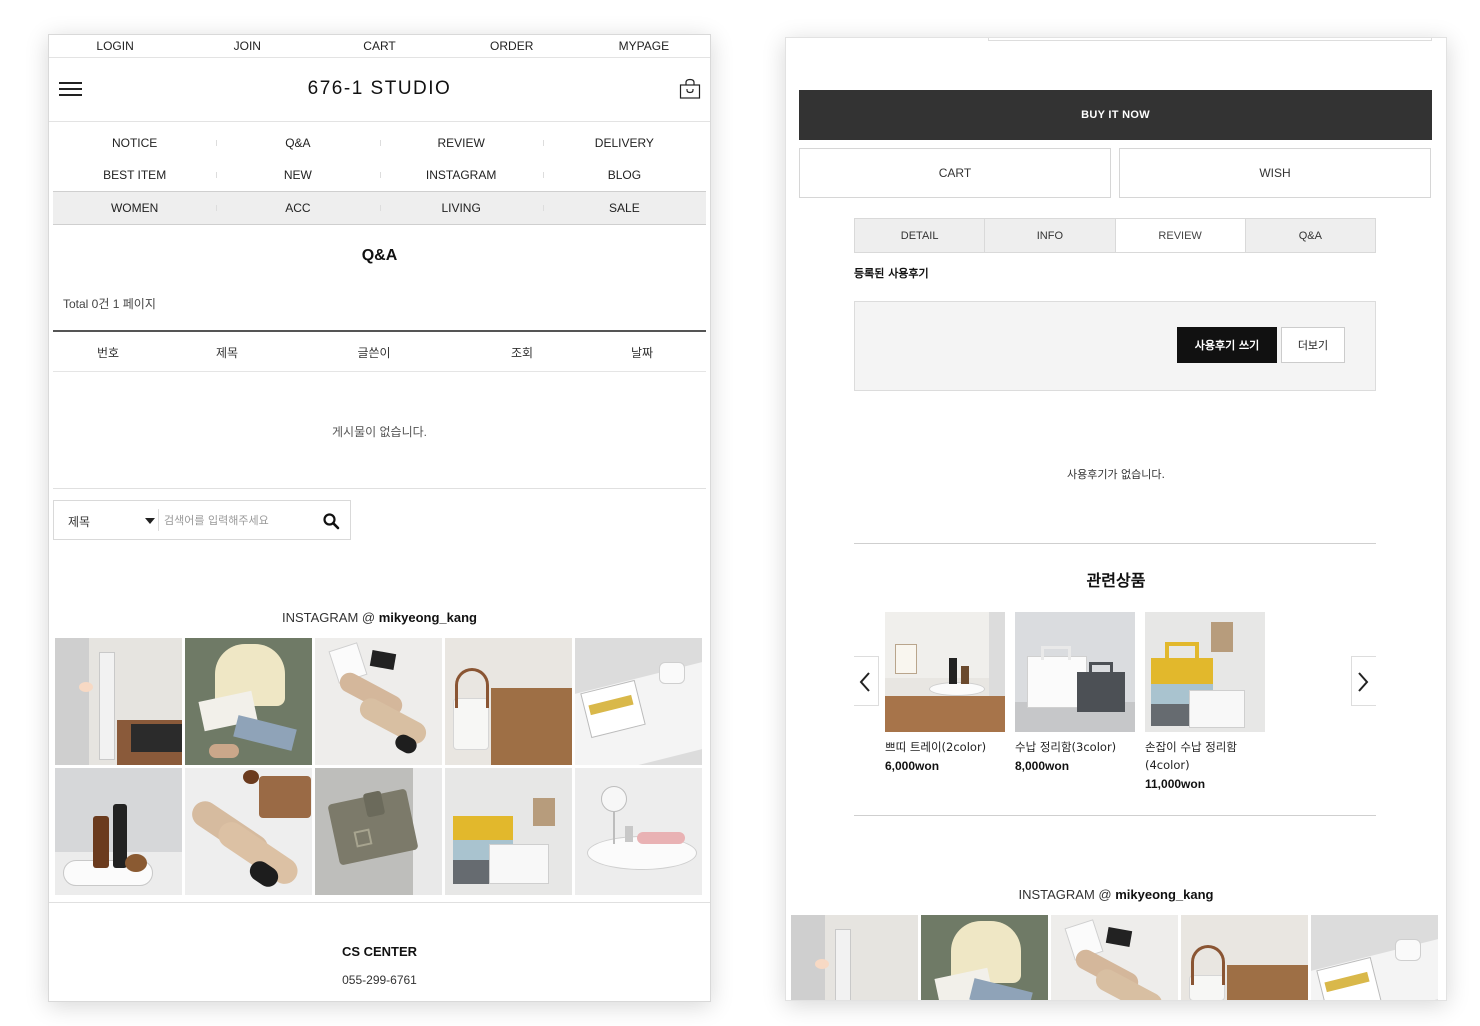 The width and height of the screenshot is (1480, 1026). What do you see at coordinates (624, 175) in the screenshot?
I see `menu-item-blog: BLOG` at bounding box center [624, 175].